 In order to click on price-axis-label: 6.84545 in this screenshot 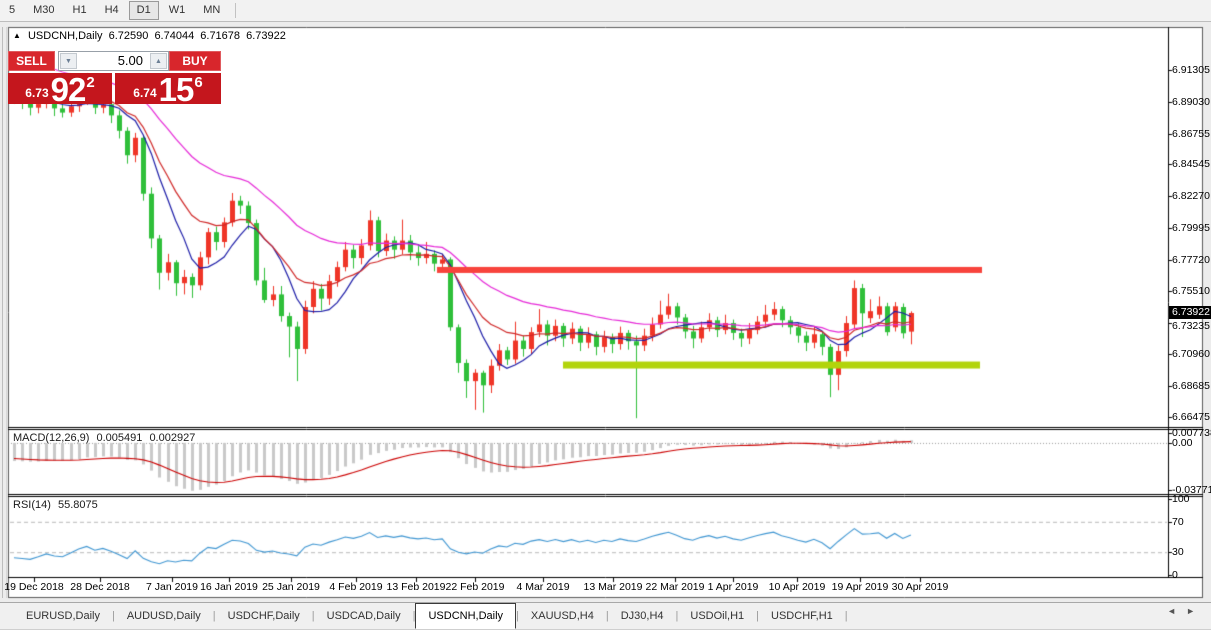, I will do `click(1191, 164)`.